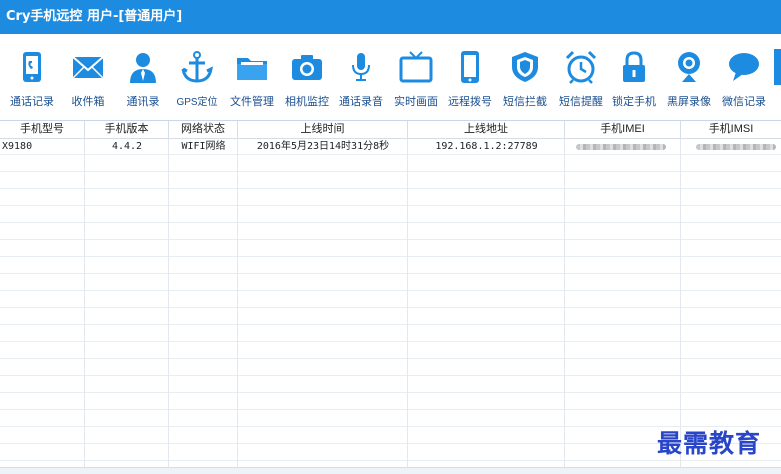 The image size is (781, 474). Describe the element at coordinates (143, 67) in the screenshot. I see `contacts-icon` at that location.